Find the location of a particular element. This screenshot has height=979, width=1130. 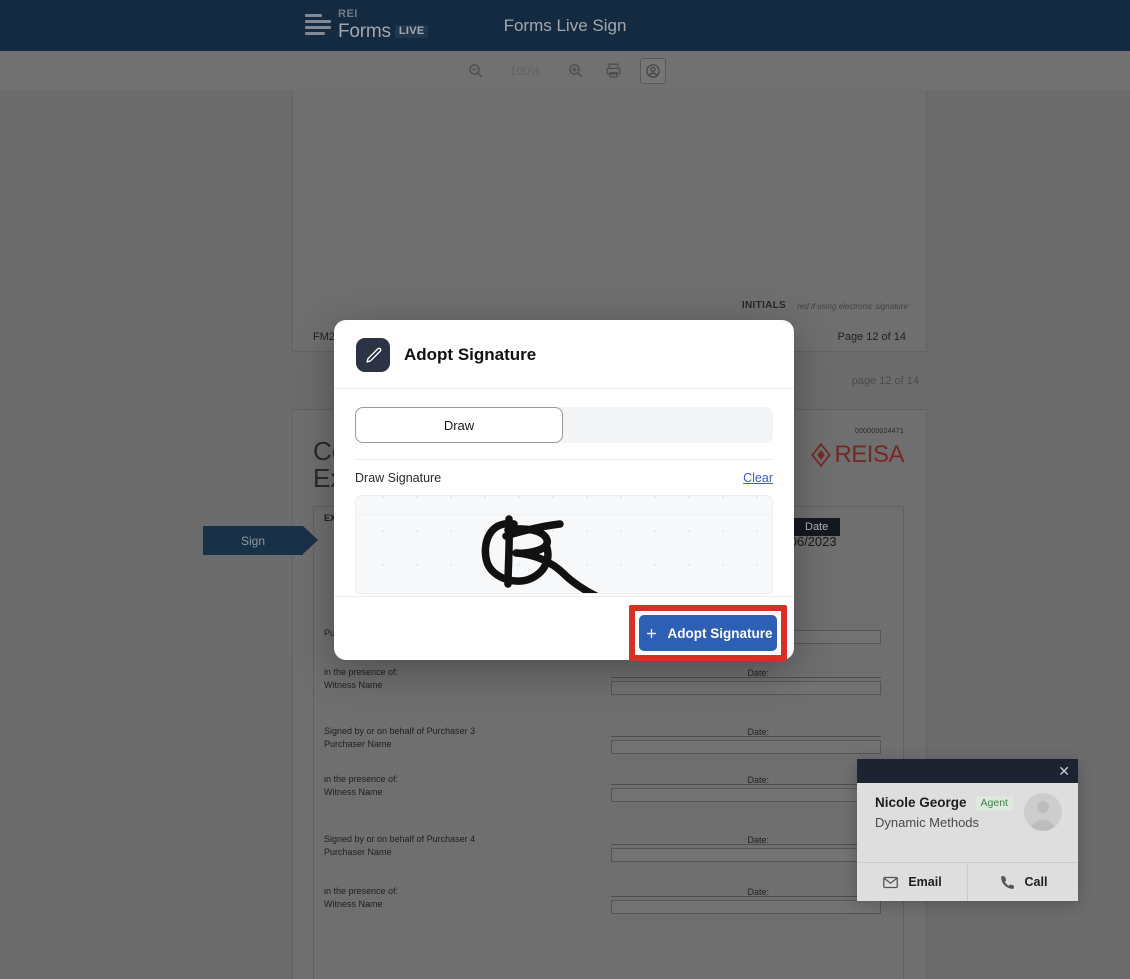

phone-icon is located at coordinates (1007, 882).